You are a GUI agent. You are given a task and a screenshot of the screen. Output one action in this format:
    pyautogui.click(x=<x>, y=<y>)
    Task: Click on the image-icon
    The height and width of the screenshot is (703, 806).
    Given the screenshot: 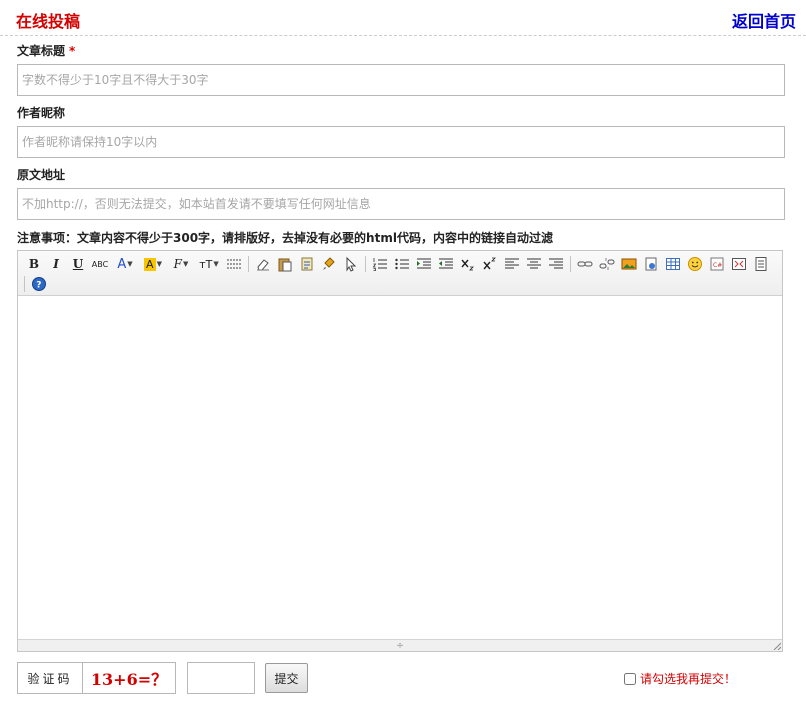 What is the action you would take?
    pyautogui.click(x=629, y=264)
    